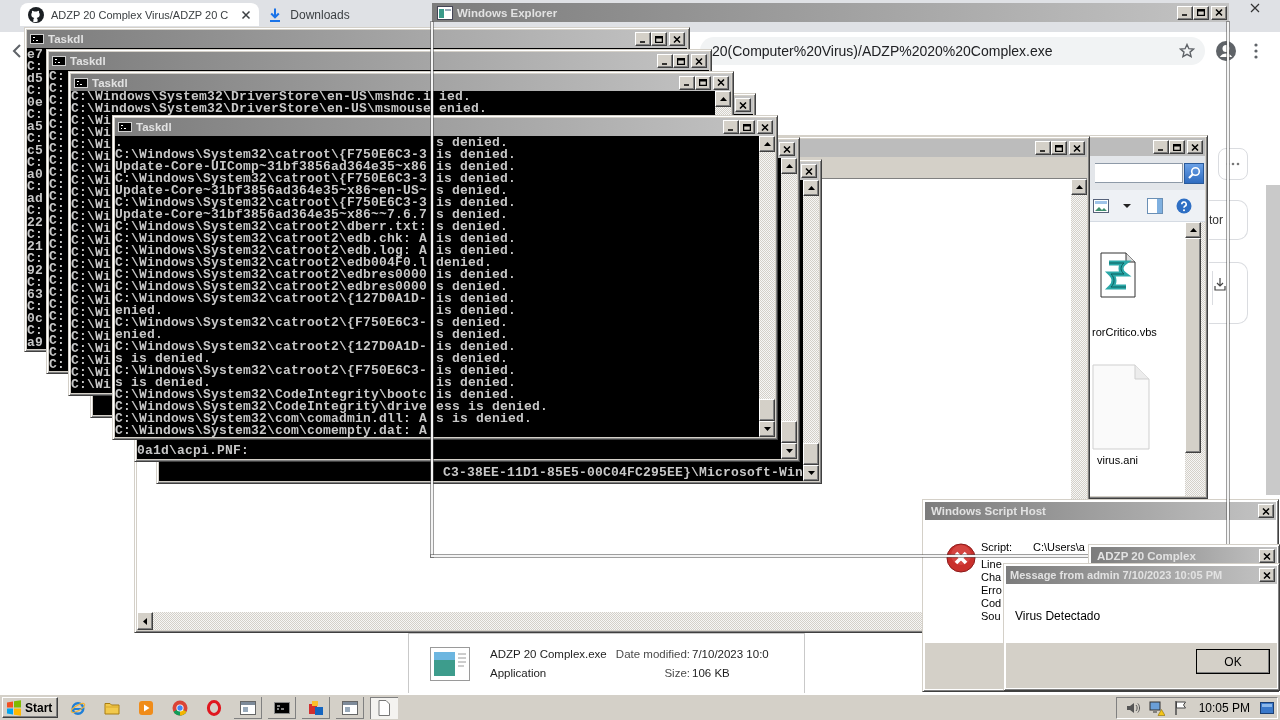 The height and width of the screenshot is (720, 1280). I want to click on help-icon, so click(1184, 205).